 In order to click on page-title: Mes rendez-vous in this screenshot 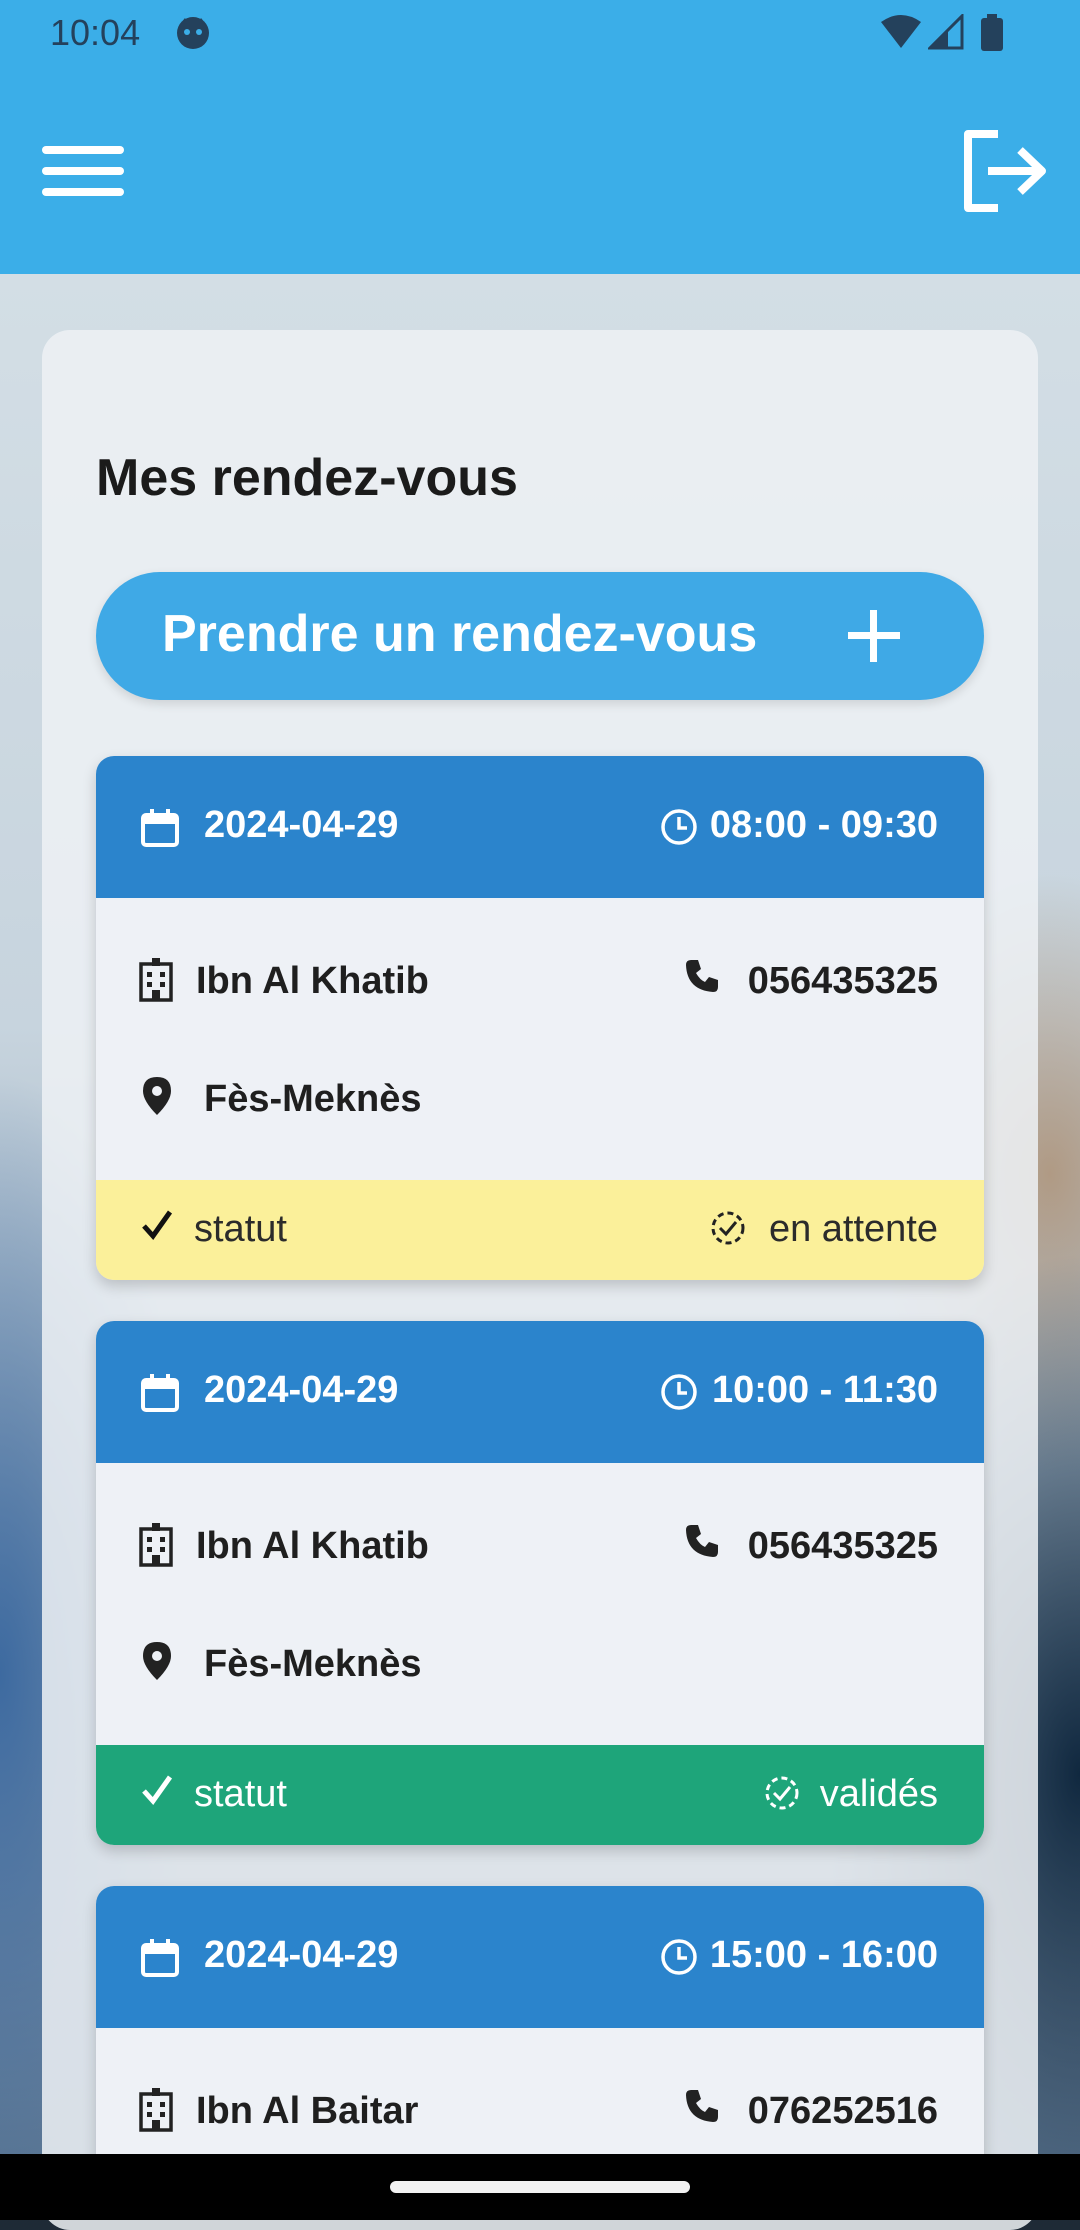, I will do `click(307, 478)`.